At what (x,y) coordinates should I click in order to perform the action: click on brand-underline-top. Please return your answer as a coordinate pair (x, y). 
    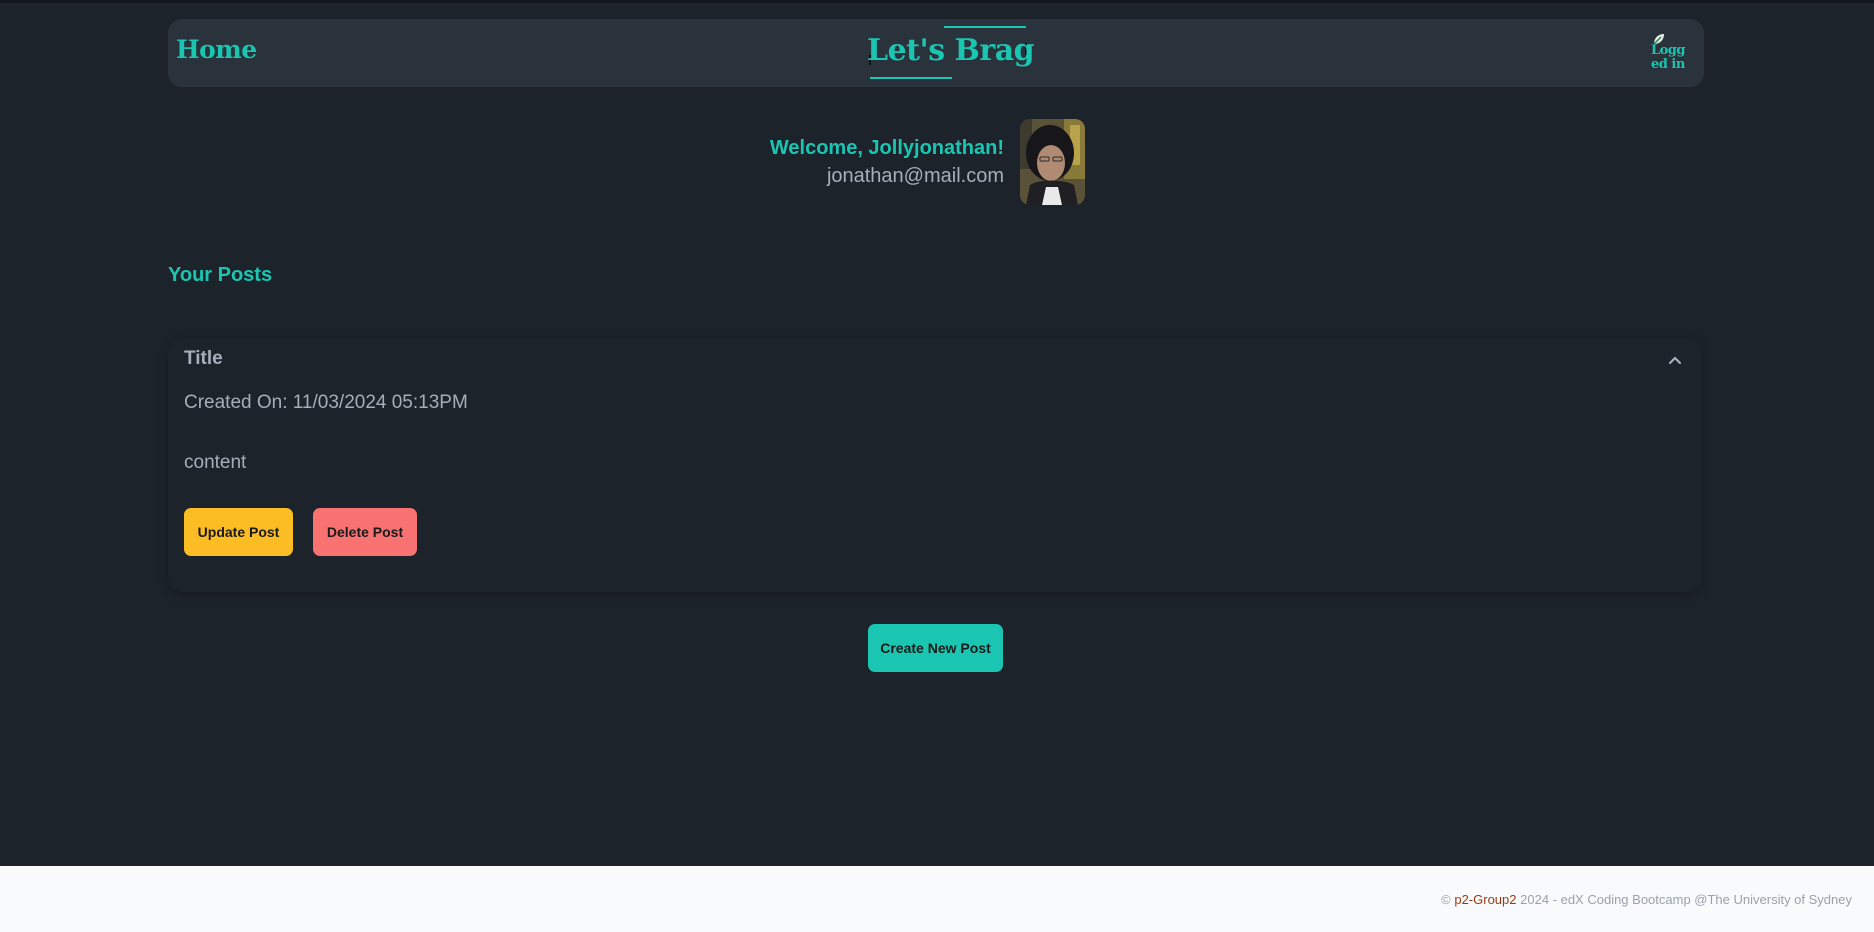
    Looking at the image, I should click on (985, 27).